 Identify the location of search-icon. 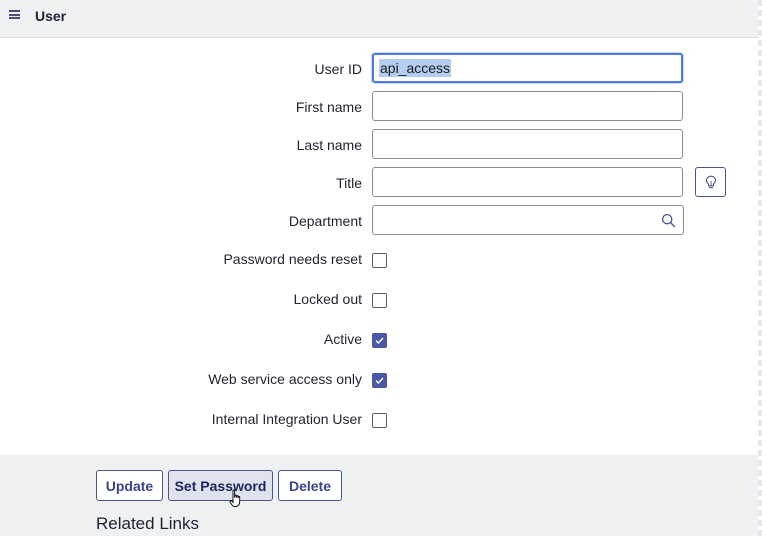
(668, 220).